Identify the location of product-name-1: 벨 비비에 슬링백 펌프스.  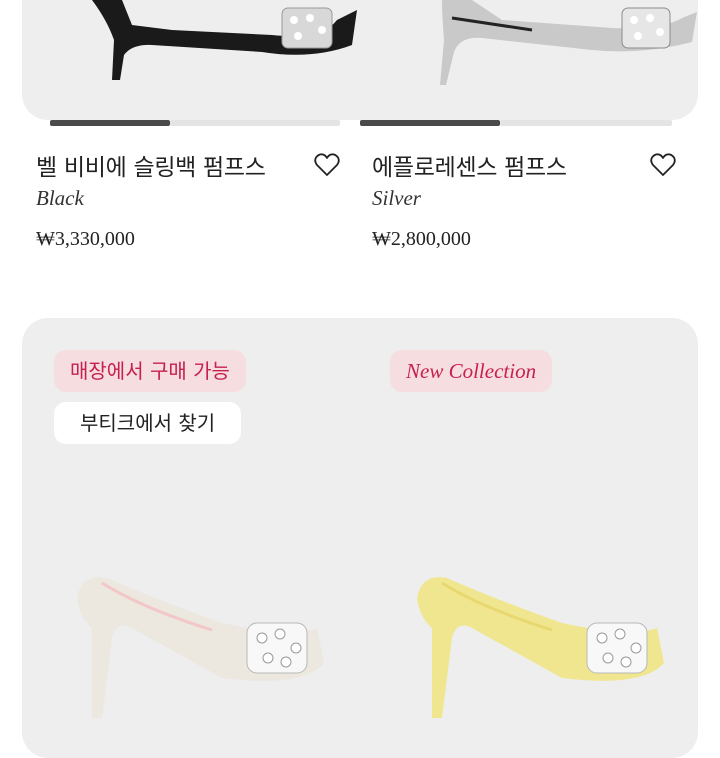
(151, 165).